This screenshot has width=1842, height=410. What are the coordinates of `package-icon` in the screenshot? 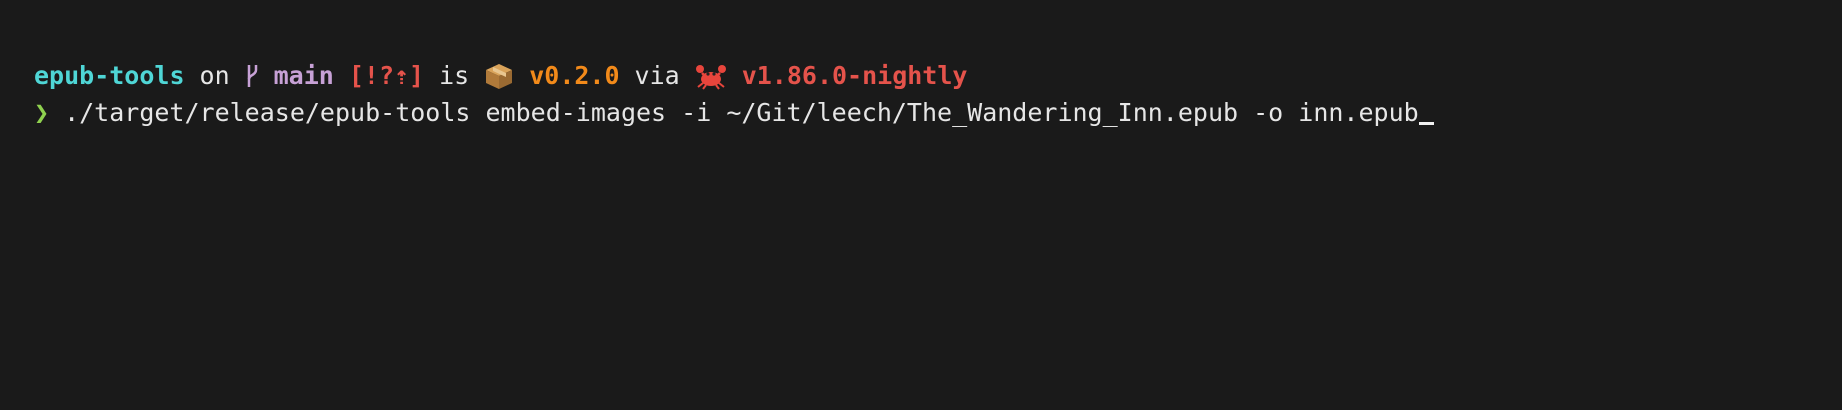 It's located at (499, 76).